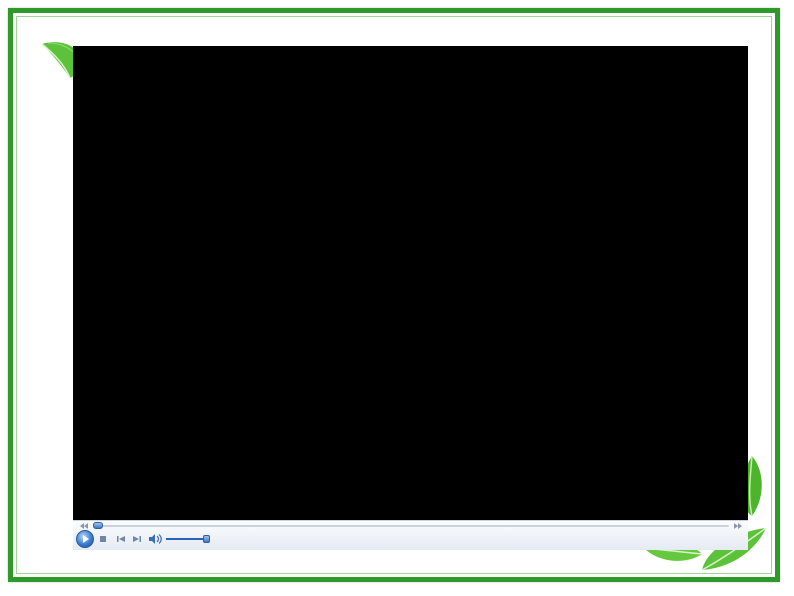  I want to click on play-button, so click(85, 539).